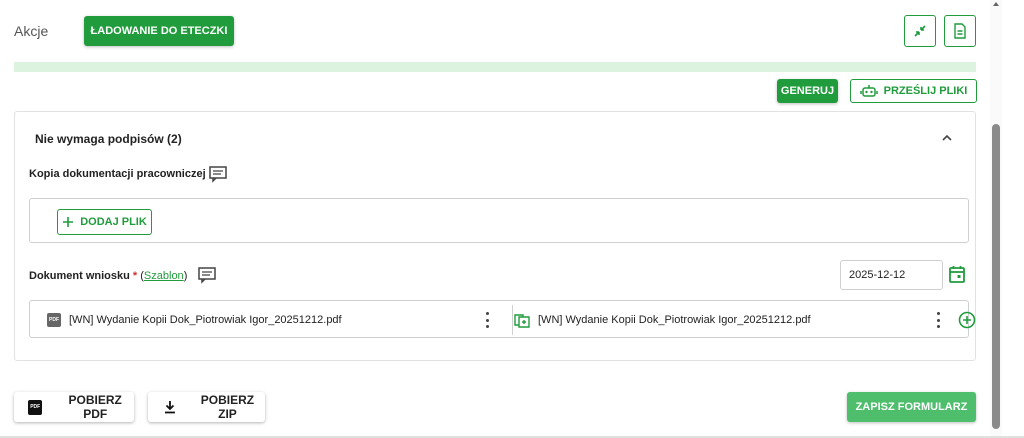  I want to click on chevron-up-icon, so click(947, 138).